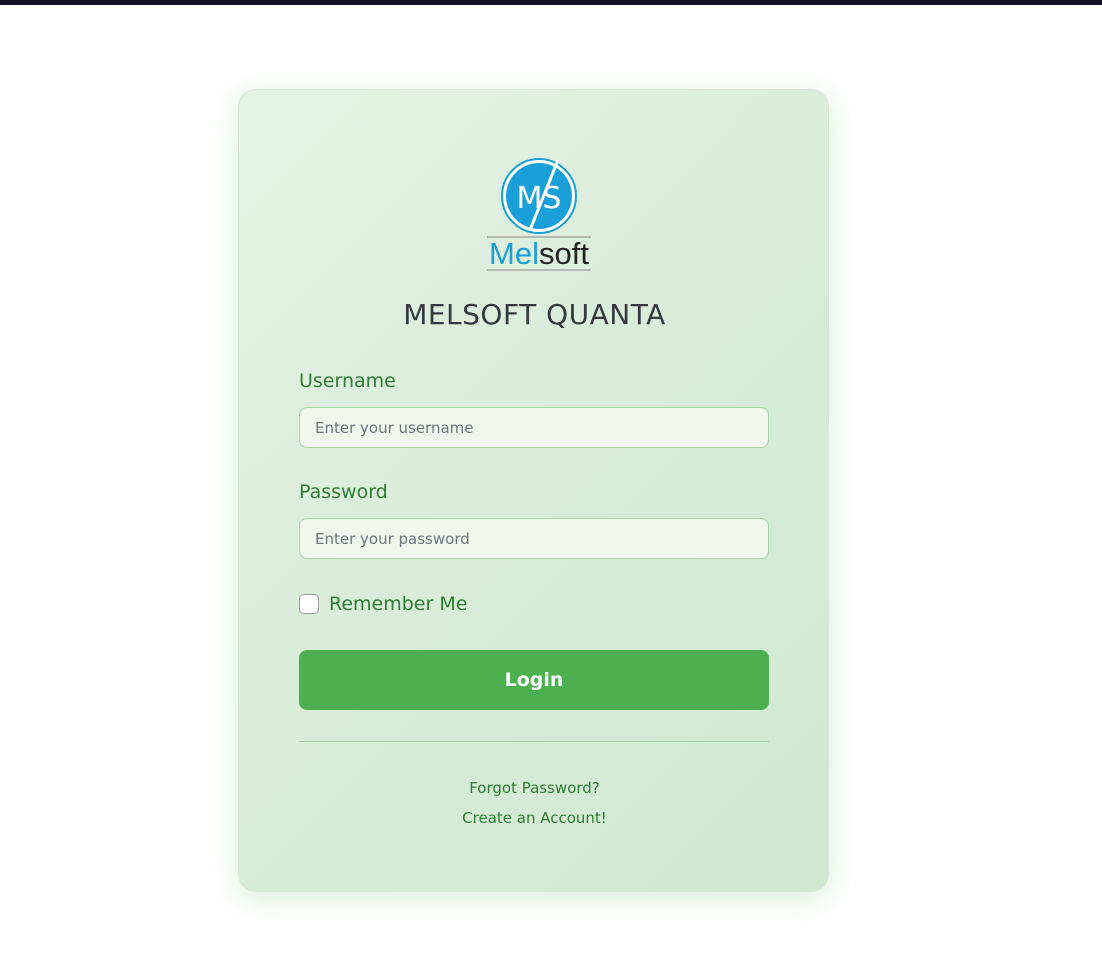  I want to click on password-label: Password, so click(343, 492).